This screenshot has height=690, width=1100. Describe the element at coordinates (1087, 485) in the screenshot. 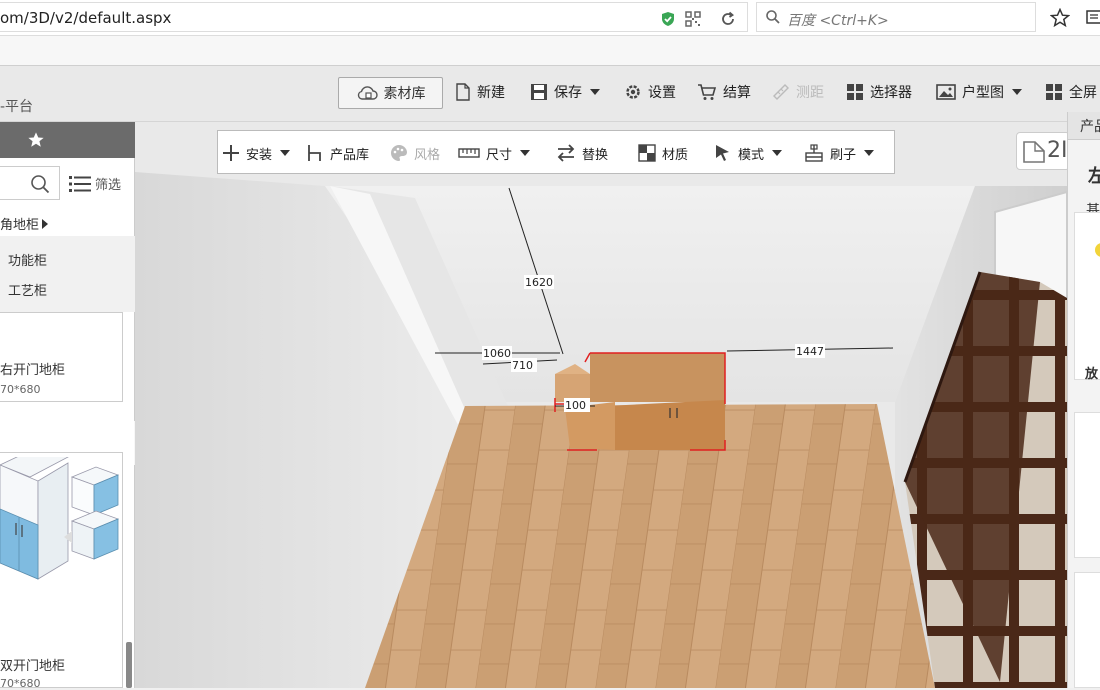

I see `feature-section` at that location.